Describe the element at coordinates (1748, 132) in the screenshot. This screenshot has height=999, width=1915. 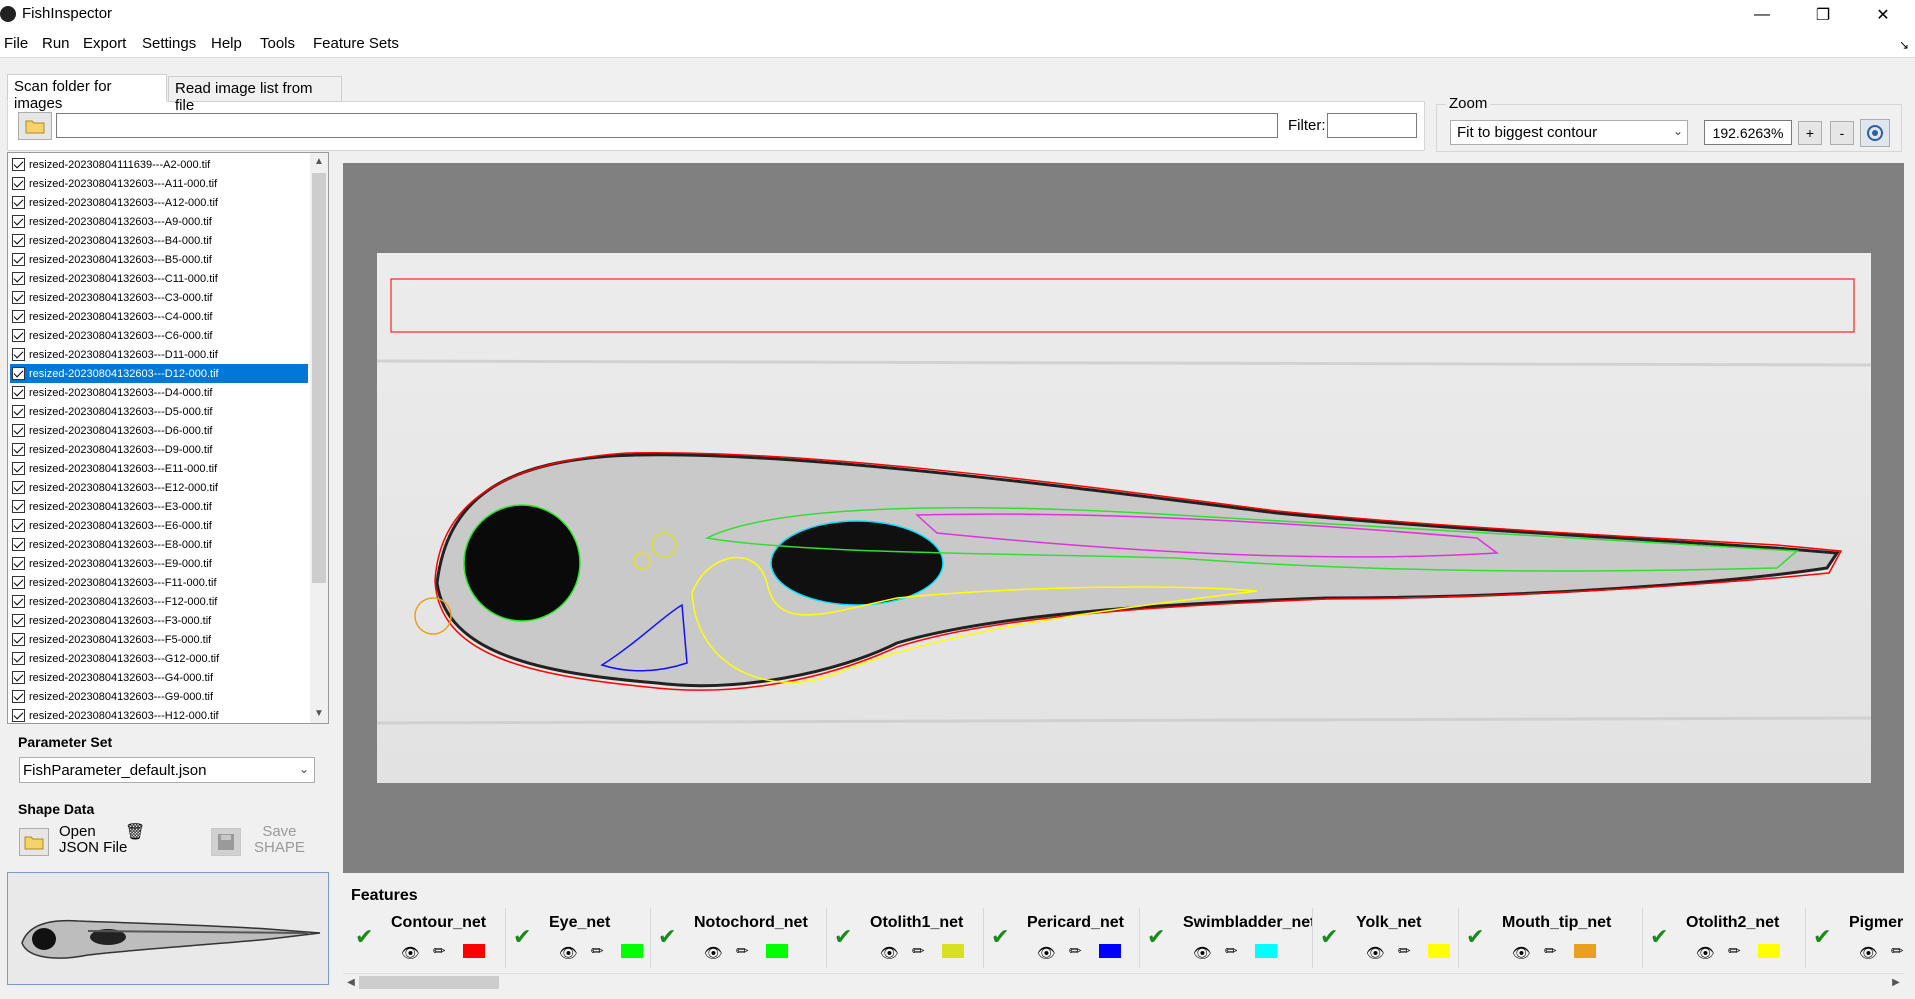
I see `zoom-percent-input: 192.6263%` at that location.